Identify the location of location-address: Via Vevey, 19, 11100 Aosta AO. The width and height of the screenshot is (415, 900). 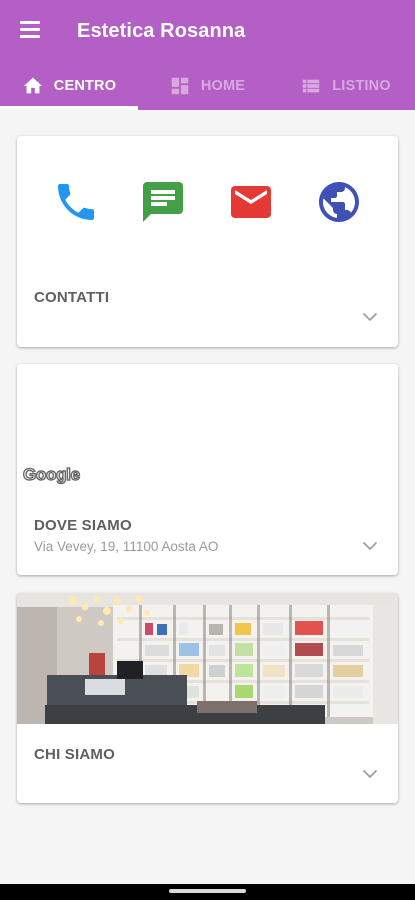
(126, 546).